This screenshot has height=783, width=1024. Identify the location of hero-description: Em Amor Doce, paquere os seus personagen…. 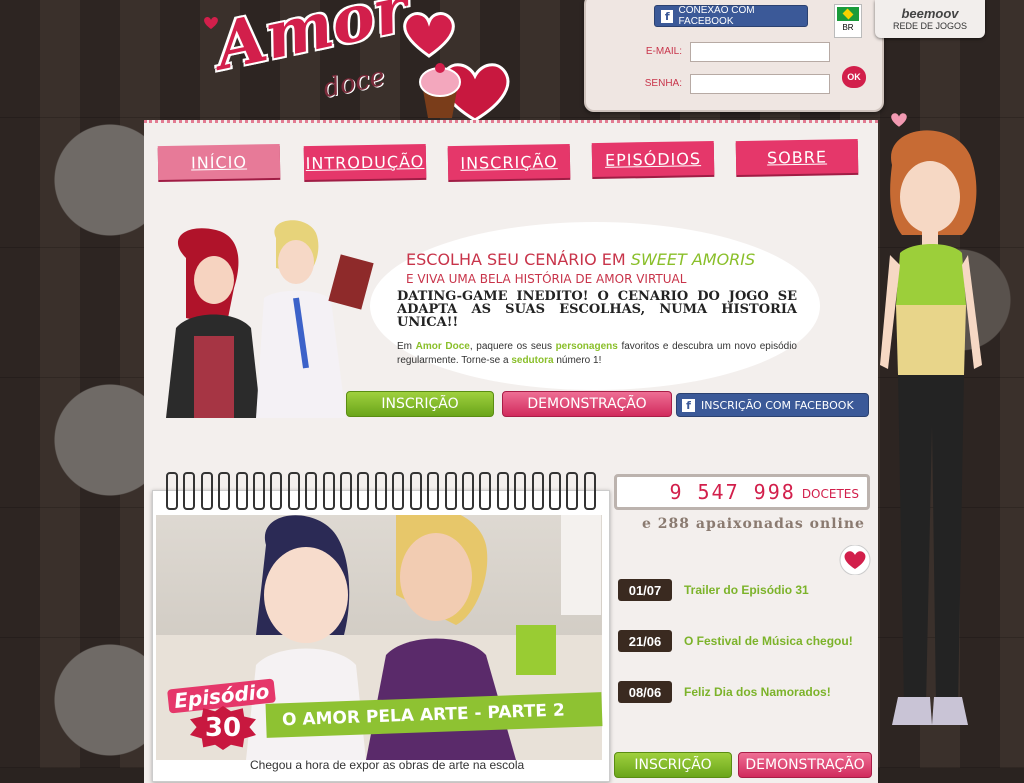
(597, 354).